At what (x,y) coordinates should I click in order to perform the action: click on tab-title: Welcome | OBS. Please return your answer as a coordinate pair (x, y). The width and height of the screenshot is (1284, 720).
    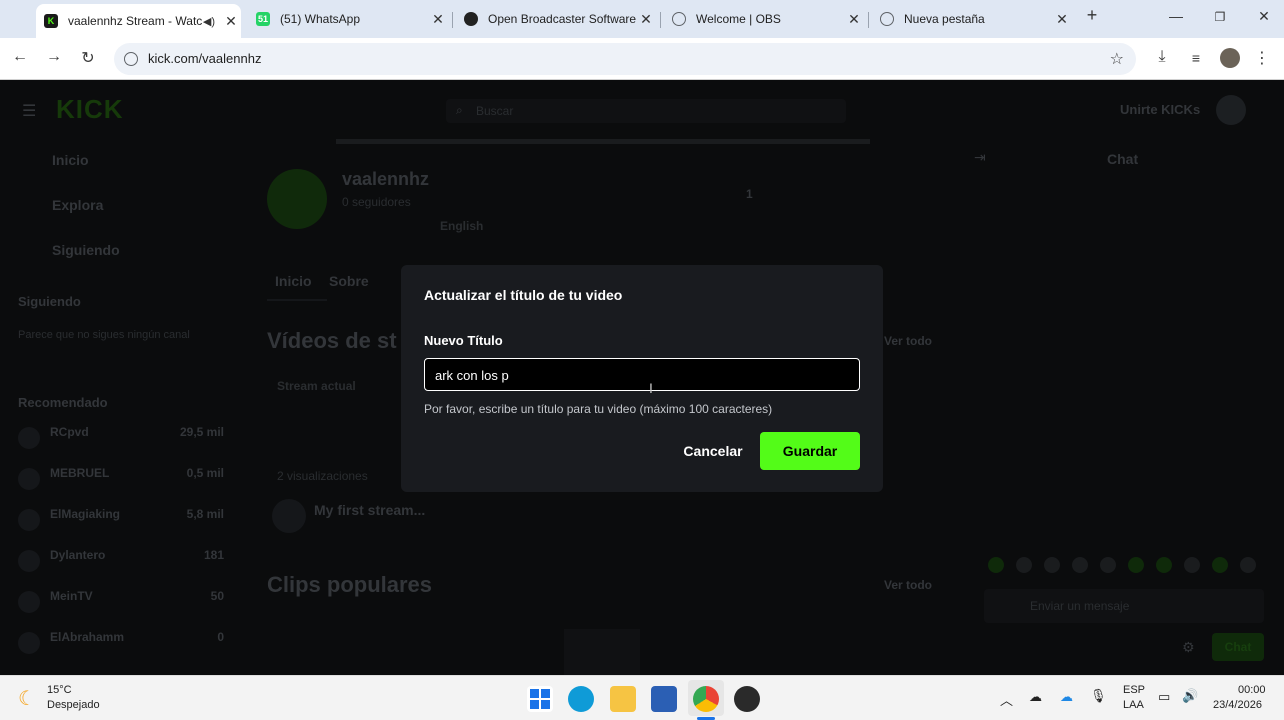
    Looking at the image, I should click on (738, 19).